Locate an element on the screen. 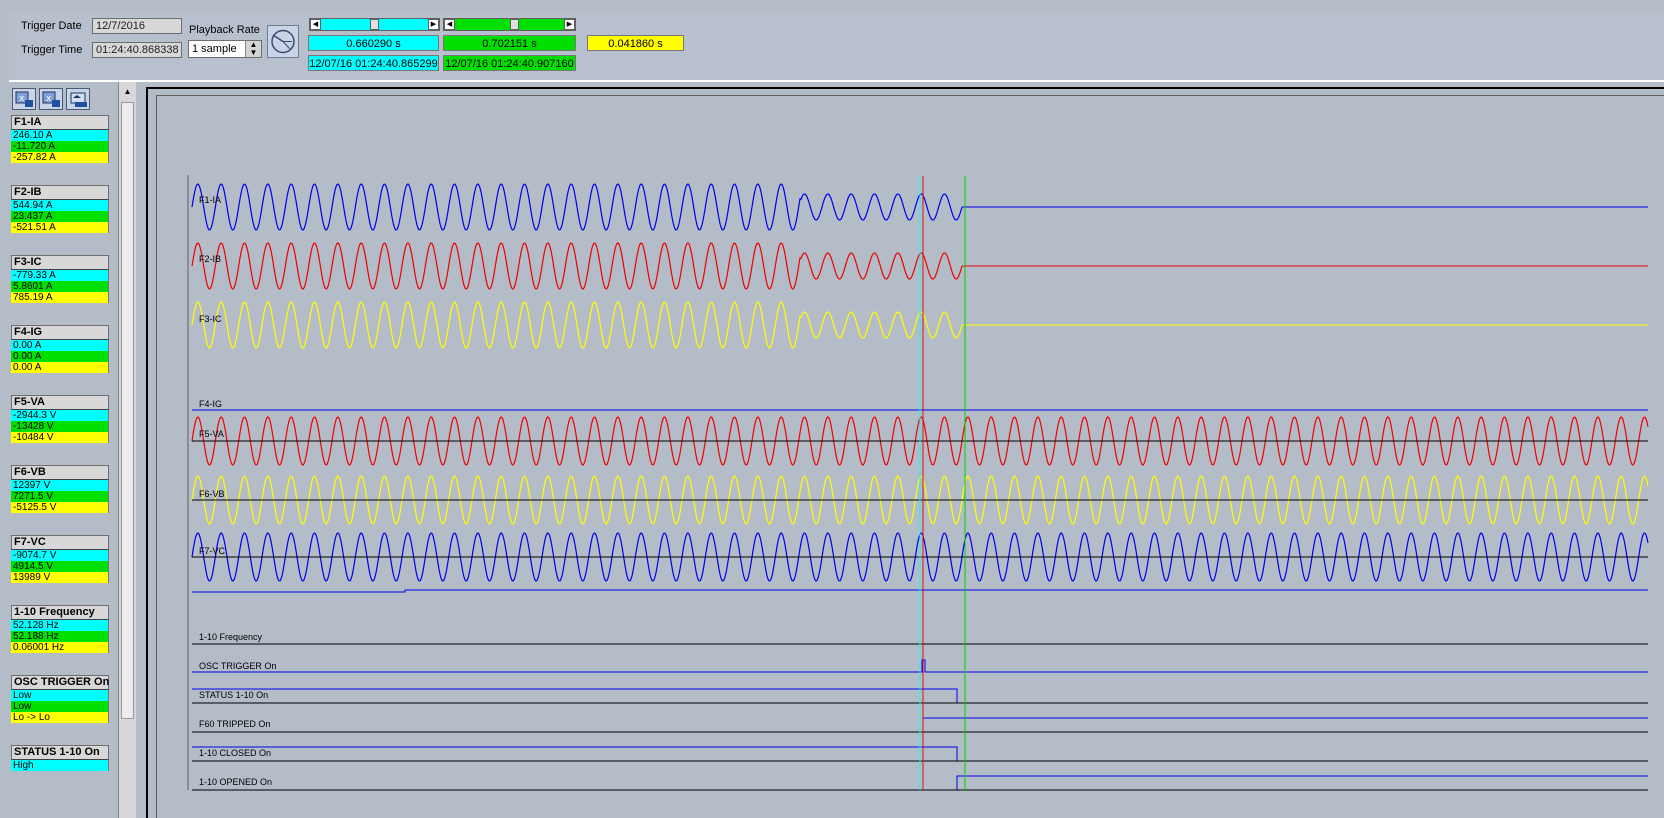 Image resolution: width=1664 pixels, height=818 pixels. trace-label-opened: 1-10 OPENED On is located at coordinates (235, 782).